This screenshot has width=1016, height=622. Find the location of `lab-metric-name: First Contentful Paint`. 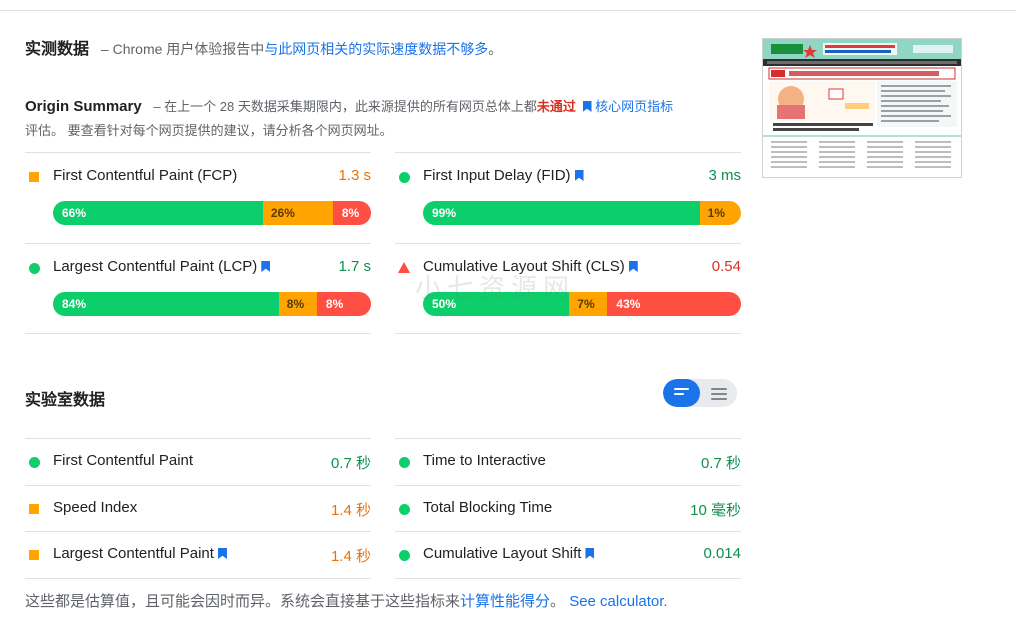

lab-metric-name: First Contentful Paint is located at coordinates (123, 460).